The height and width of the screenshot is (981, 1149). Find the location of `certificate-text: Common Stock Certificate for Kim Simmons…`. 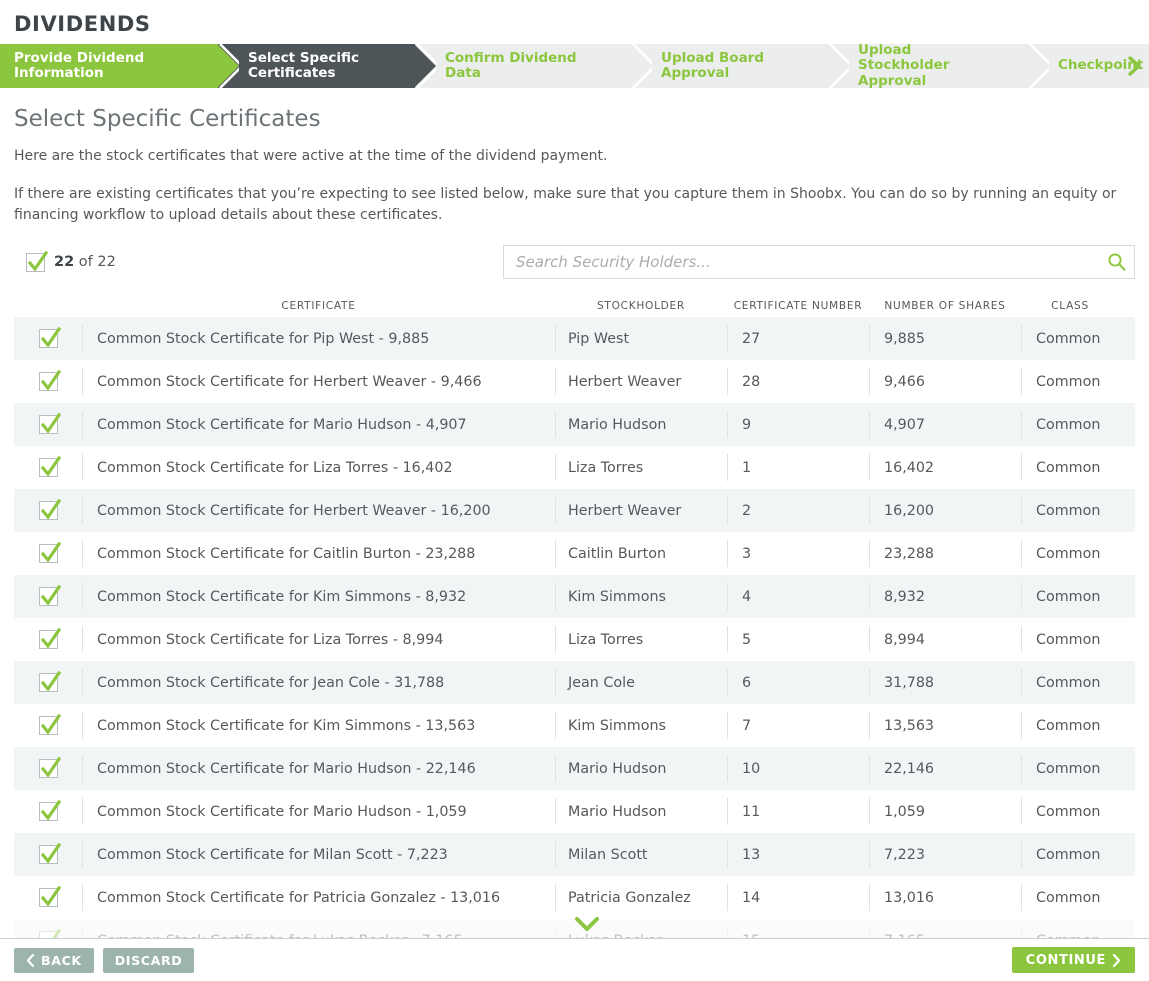

certificate-text: Common Stock Certificate for Kim Simmons… is located at coordinates (282, 596).